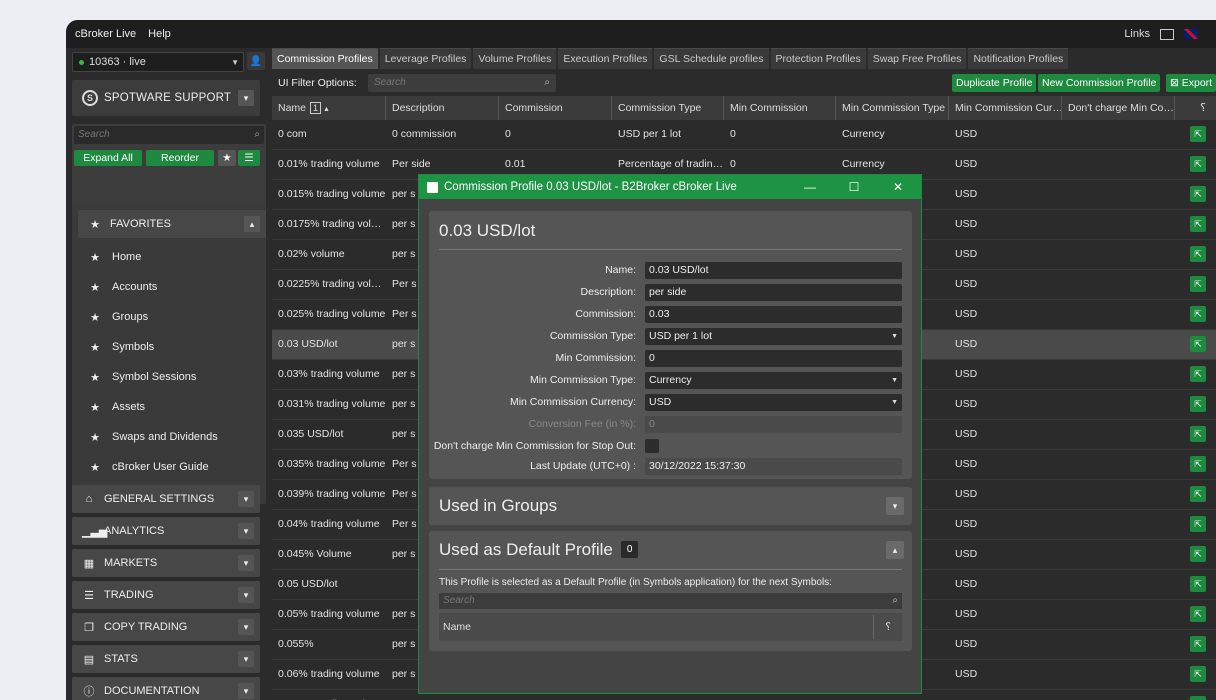  Describe the element at coordinates (180, 158) in the screenshot. I see `reorder-button: Reorder` at that location.